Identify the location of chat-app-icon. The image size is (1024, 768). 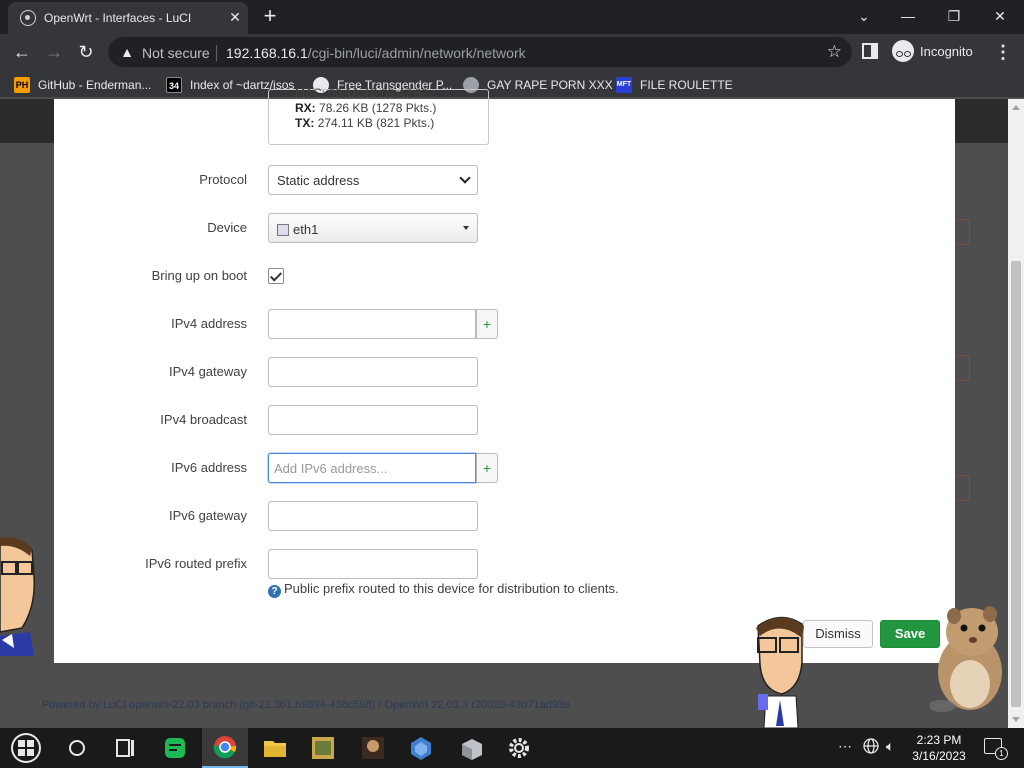
(175, 748).